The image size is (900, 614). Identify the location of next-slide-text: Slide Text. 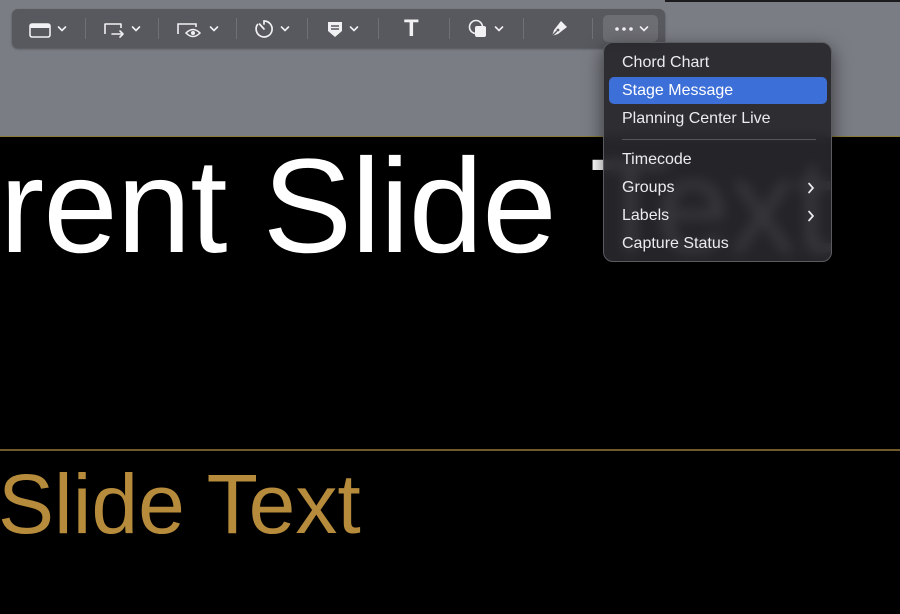
(180, 504).